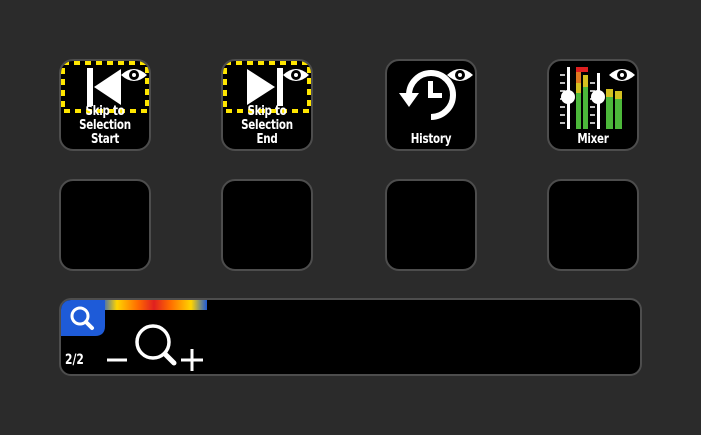  Describe the element at coordinates (134, 335) in the screenshot. I see `zoom-icon` at that location.